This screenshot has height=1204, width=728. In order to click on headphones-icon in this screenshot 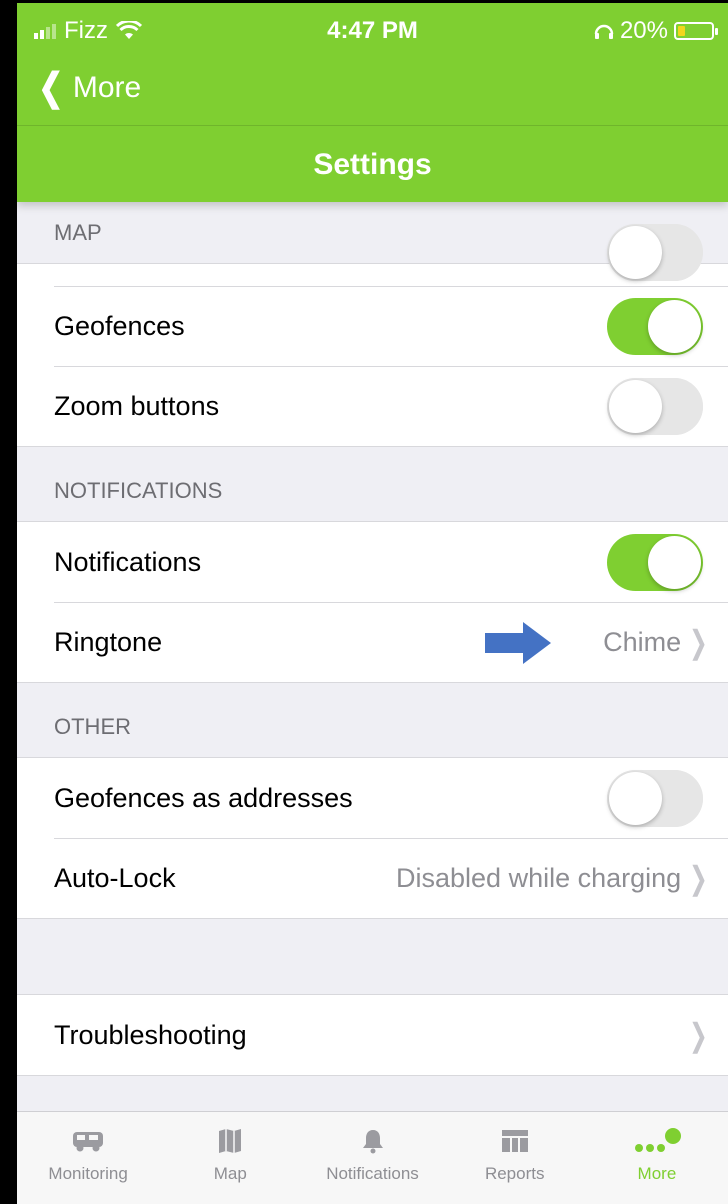, I will do `click(604, 31)`.